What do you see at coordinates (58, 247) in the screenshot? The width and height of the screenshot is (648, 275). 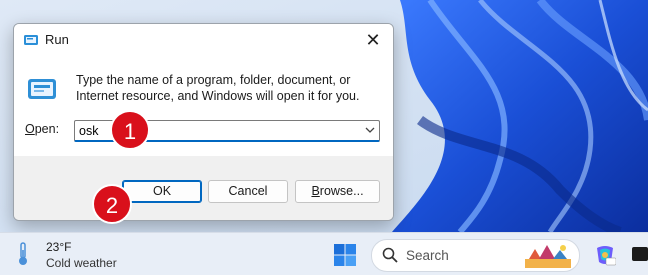 I see `weather-temperature: 23°F` at bounding box center [58, 247].